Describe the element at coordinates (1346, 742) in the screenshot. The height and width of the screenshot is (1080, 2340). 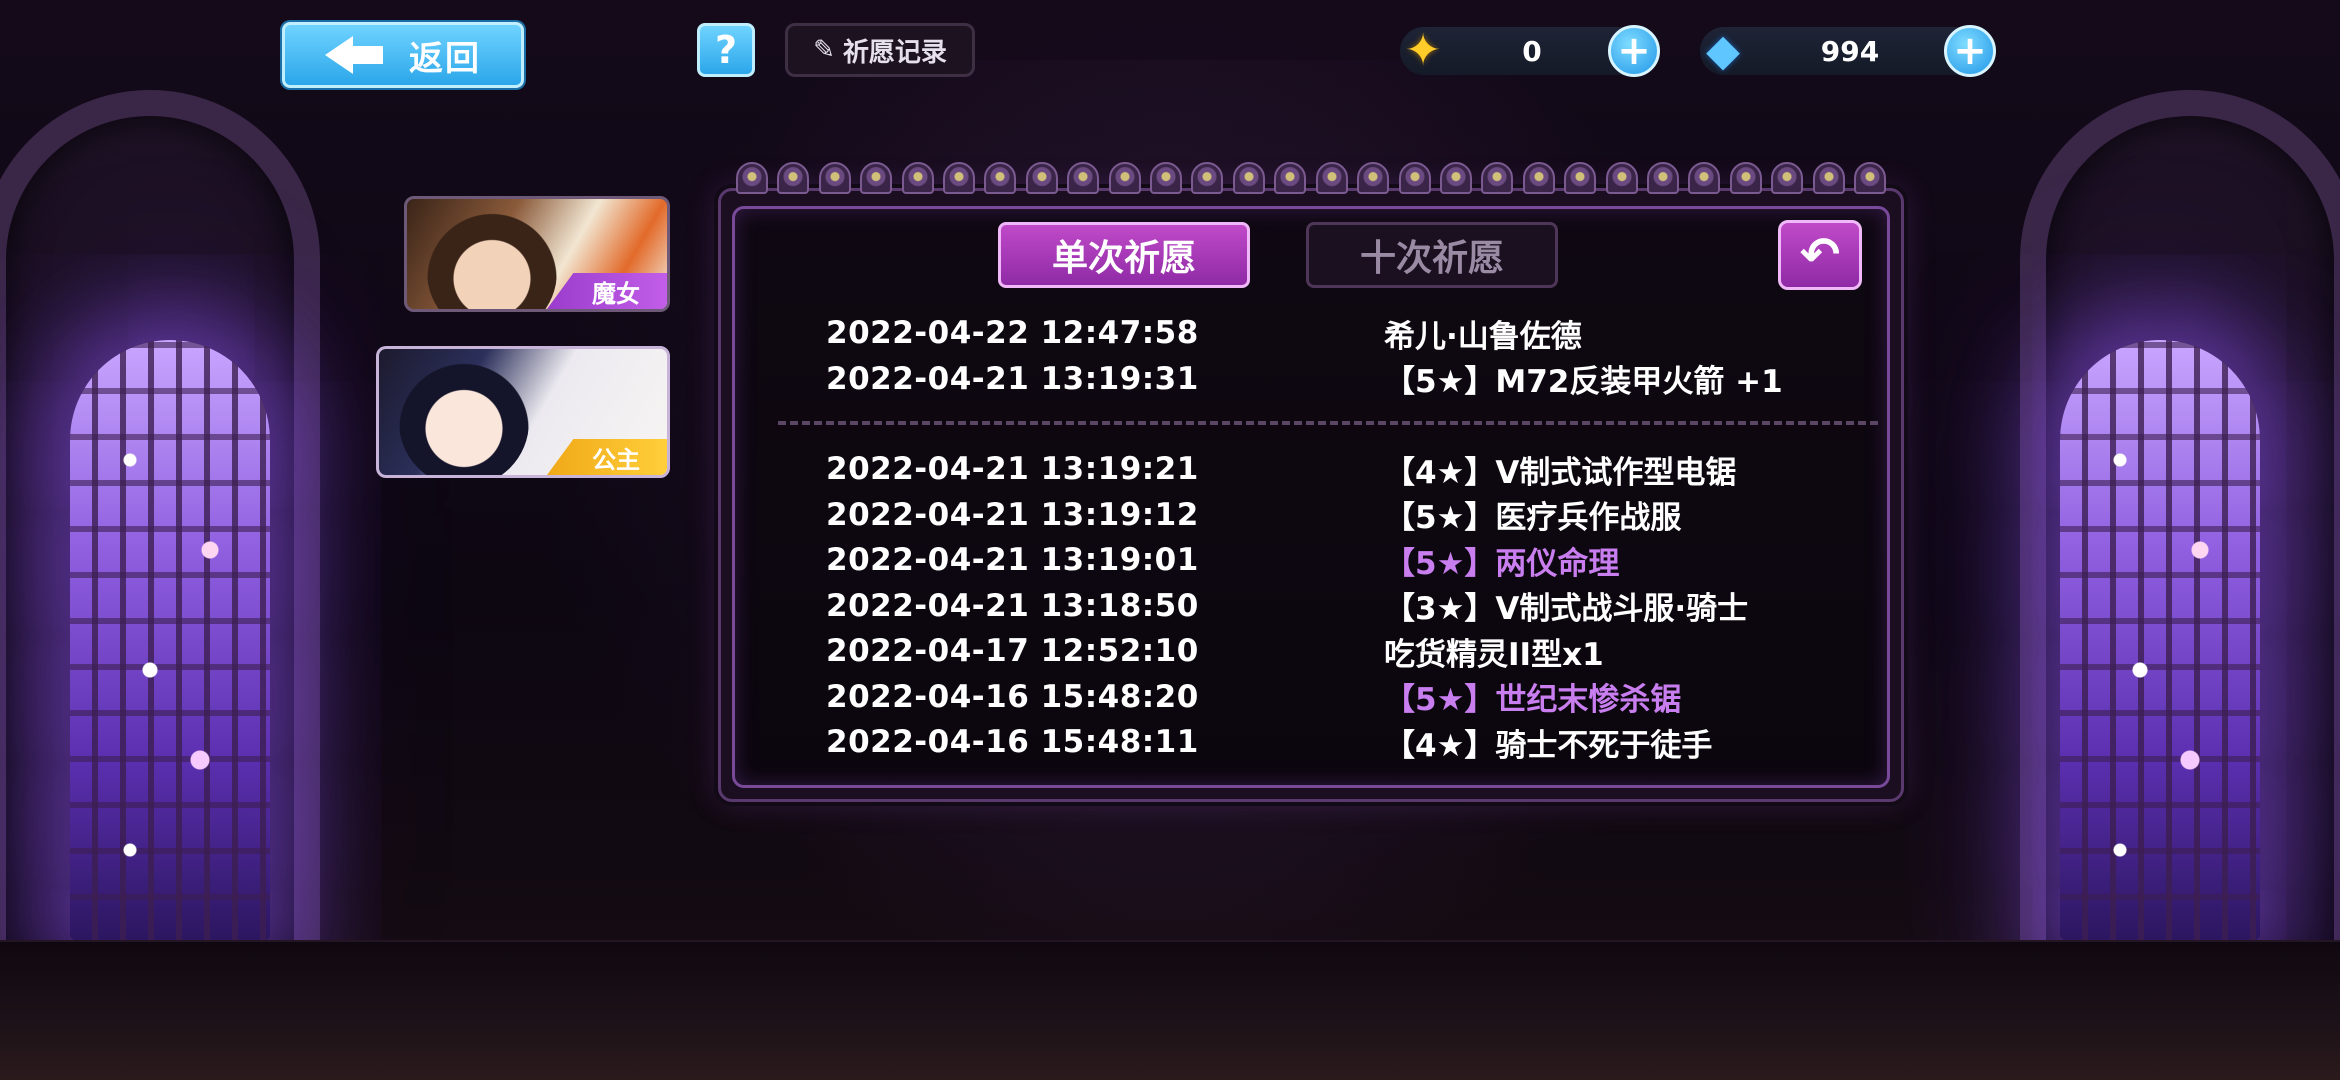
I see `record-row: 2022-04-16 15:48:11 【4★】骑士不死于徒手` at that location.